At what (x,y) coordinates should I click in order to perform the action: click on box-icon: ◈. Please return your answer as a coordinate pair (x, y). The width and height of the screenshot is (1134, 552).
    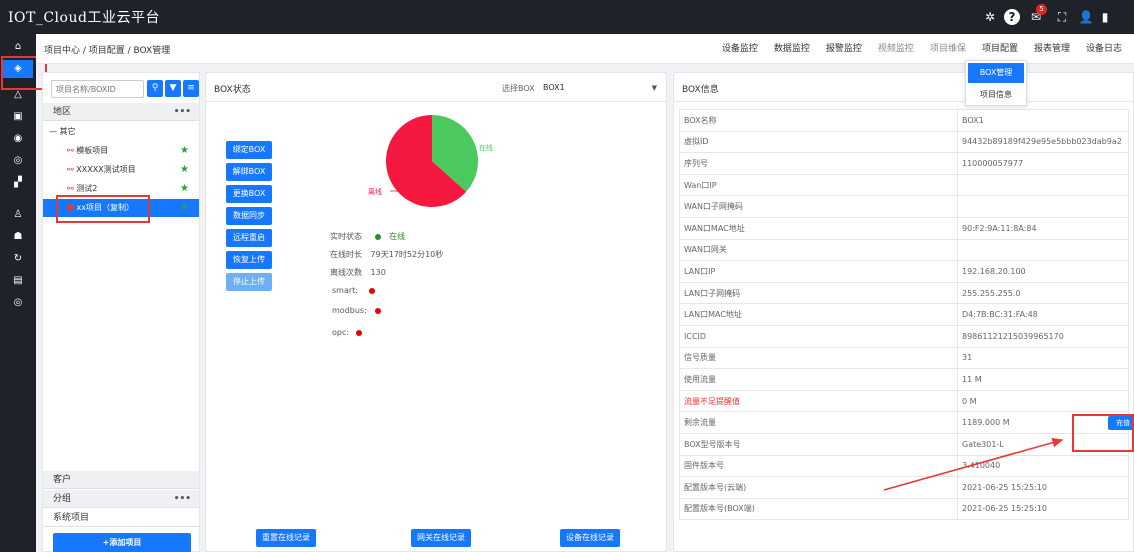
    Looking at the image, I should click on (18, 69).